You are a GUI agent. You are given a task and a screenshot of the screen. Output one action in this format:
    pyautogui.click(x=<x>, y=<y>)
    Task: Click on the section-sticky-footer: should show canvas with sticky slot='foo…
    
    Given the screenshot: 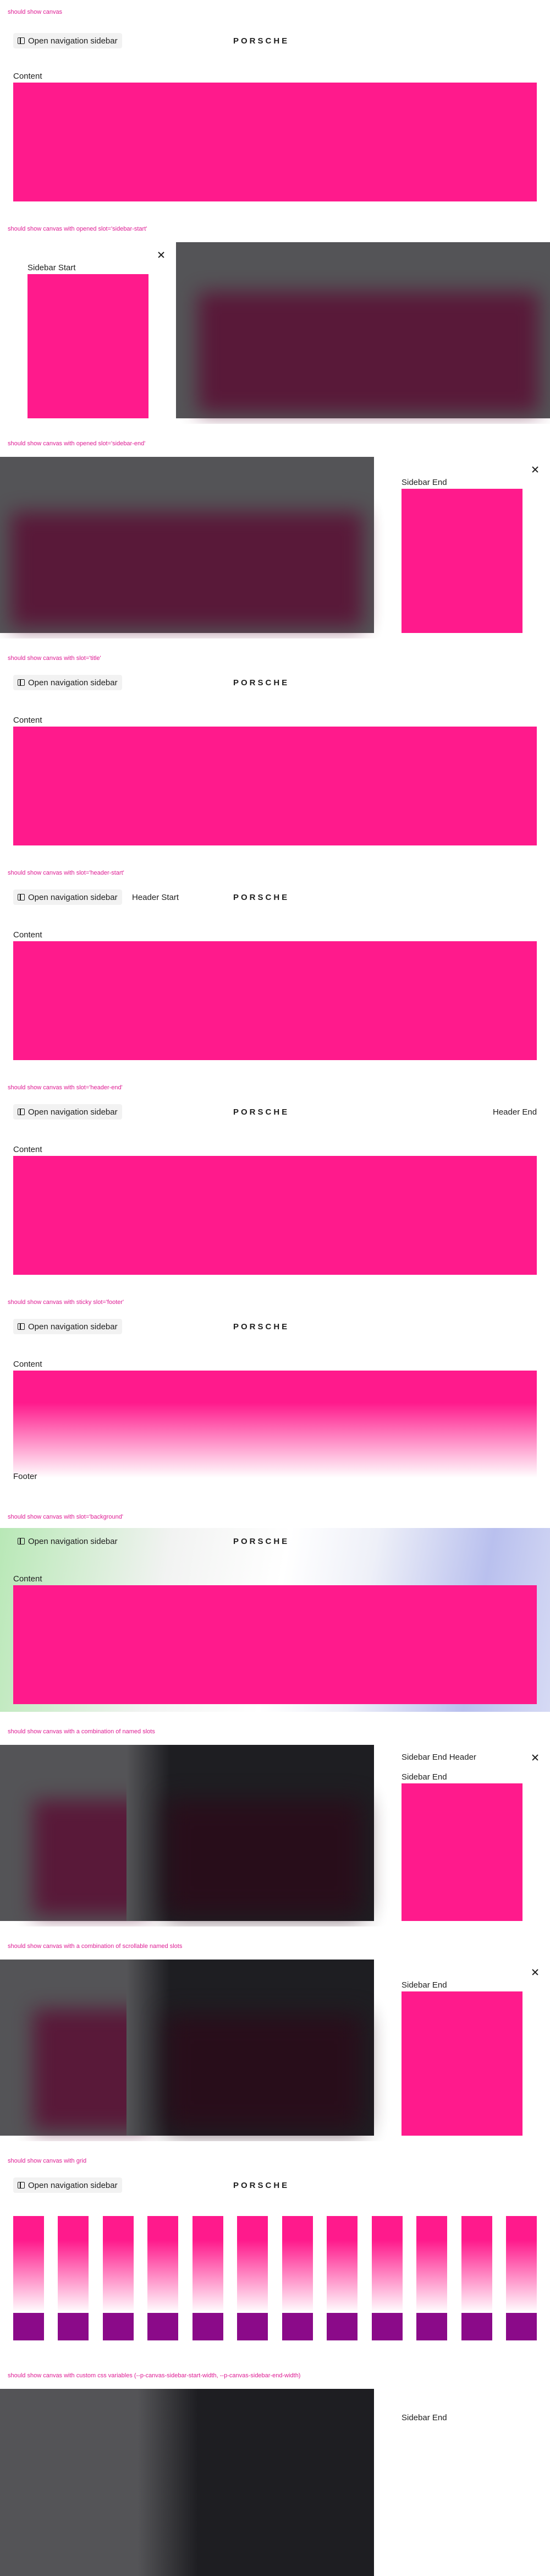 What is the action you would take?
    pyautogui.click(x=275, y=1392)
    